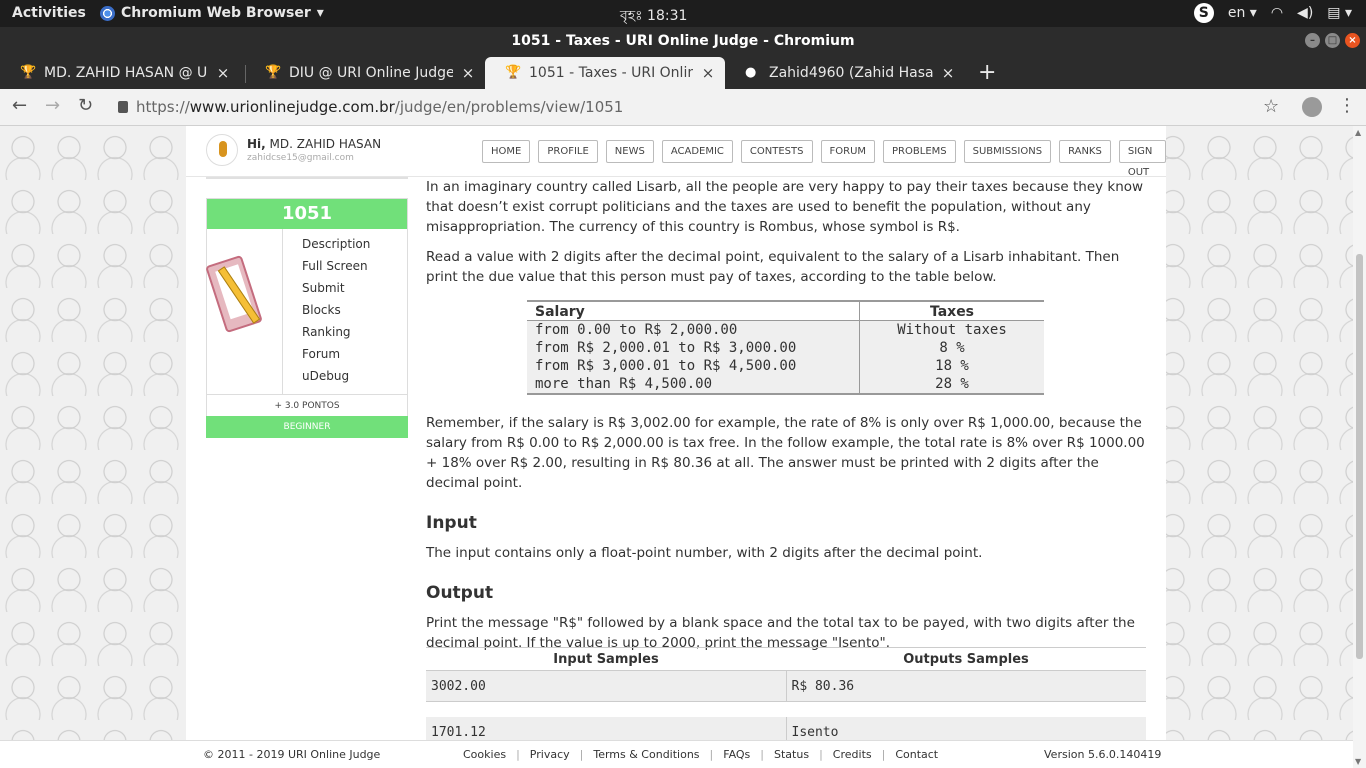  What do you see at coordinates (751, 72) in the screenshot?
I see `github-icon: ●` at bounding box center [751, 72].